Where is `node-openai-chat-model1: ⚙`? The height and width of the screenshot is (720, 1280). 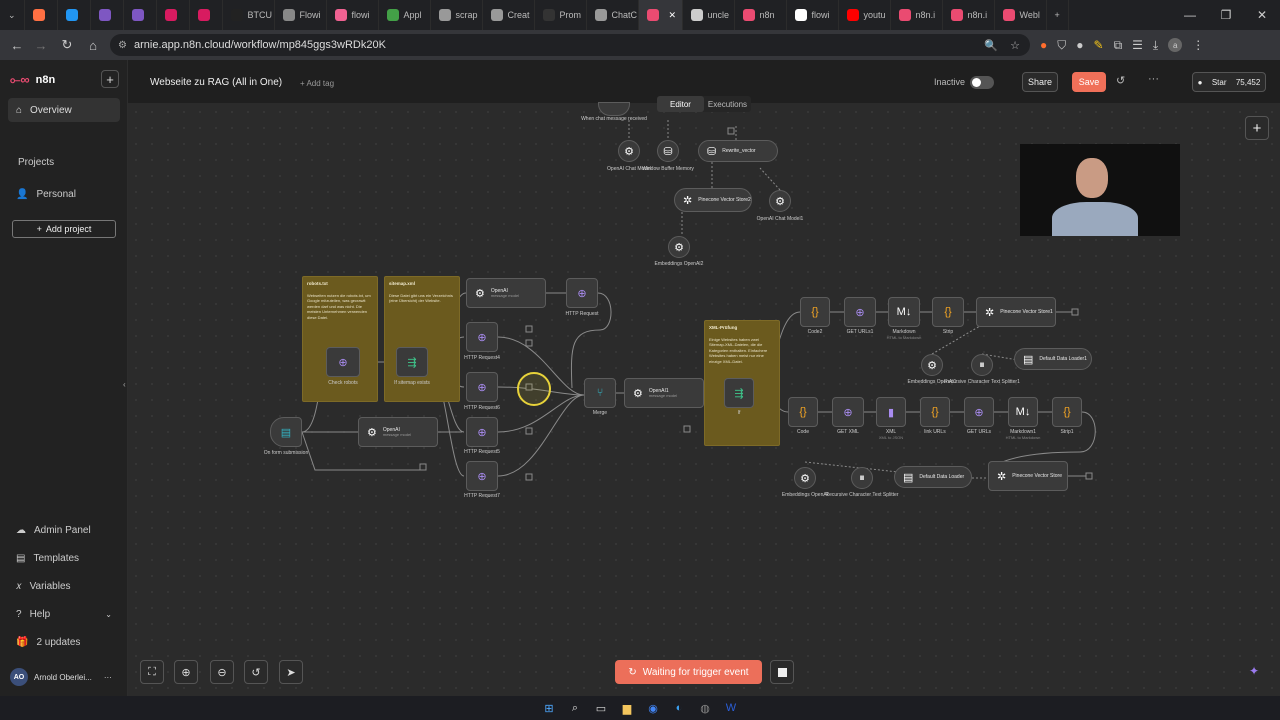 node-openai-chat-model1: ⚙ is located at coordinates (780, 201).